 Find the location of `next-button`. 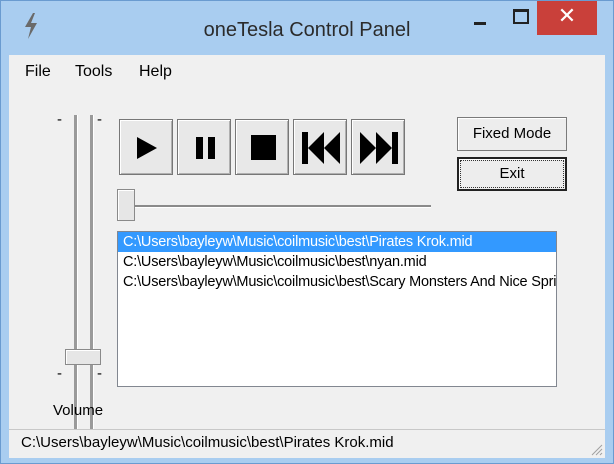

next-button is located at coordinates (378, 147).